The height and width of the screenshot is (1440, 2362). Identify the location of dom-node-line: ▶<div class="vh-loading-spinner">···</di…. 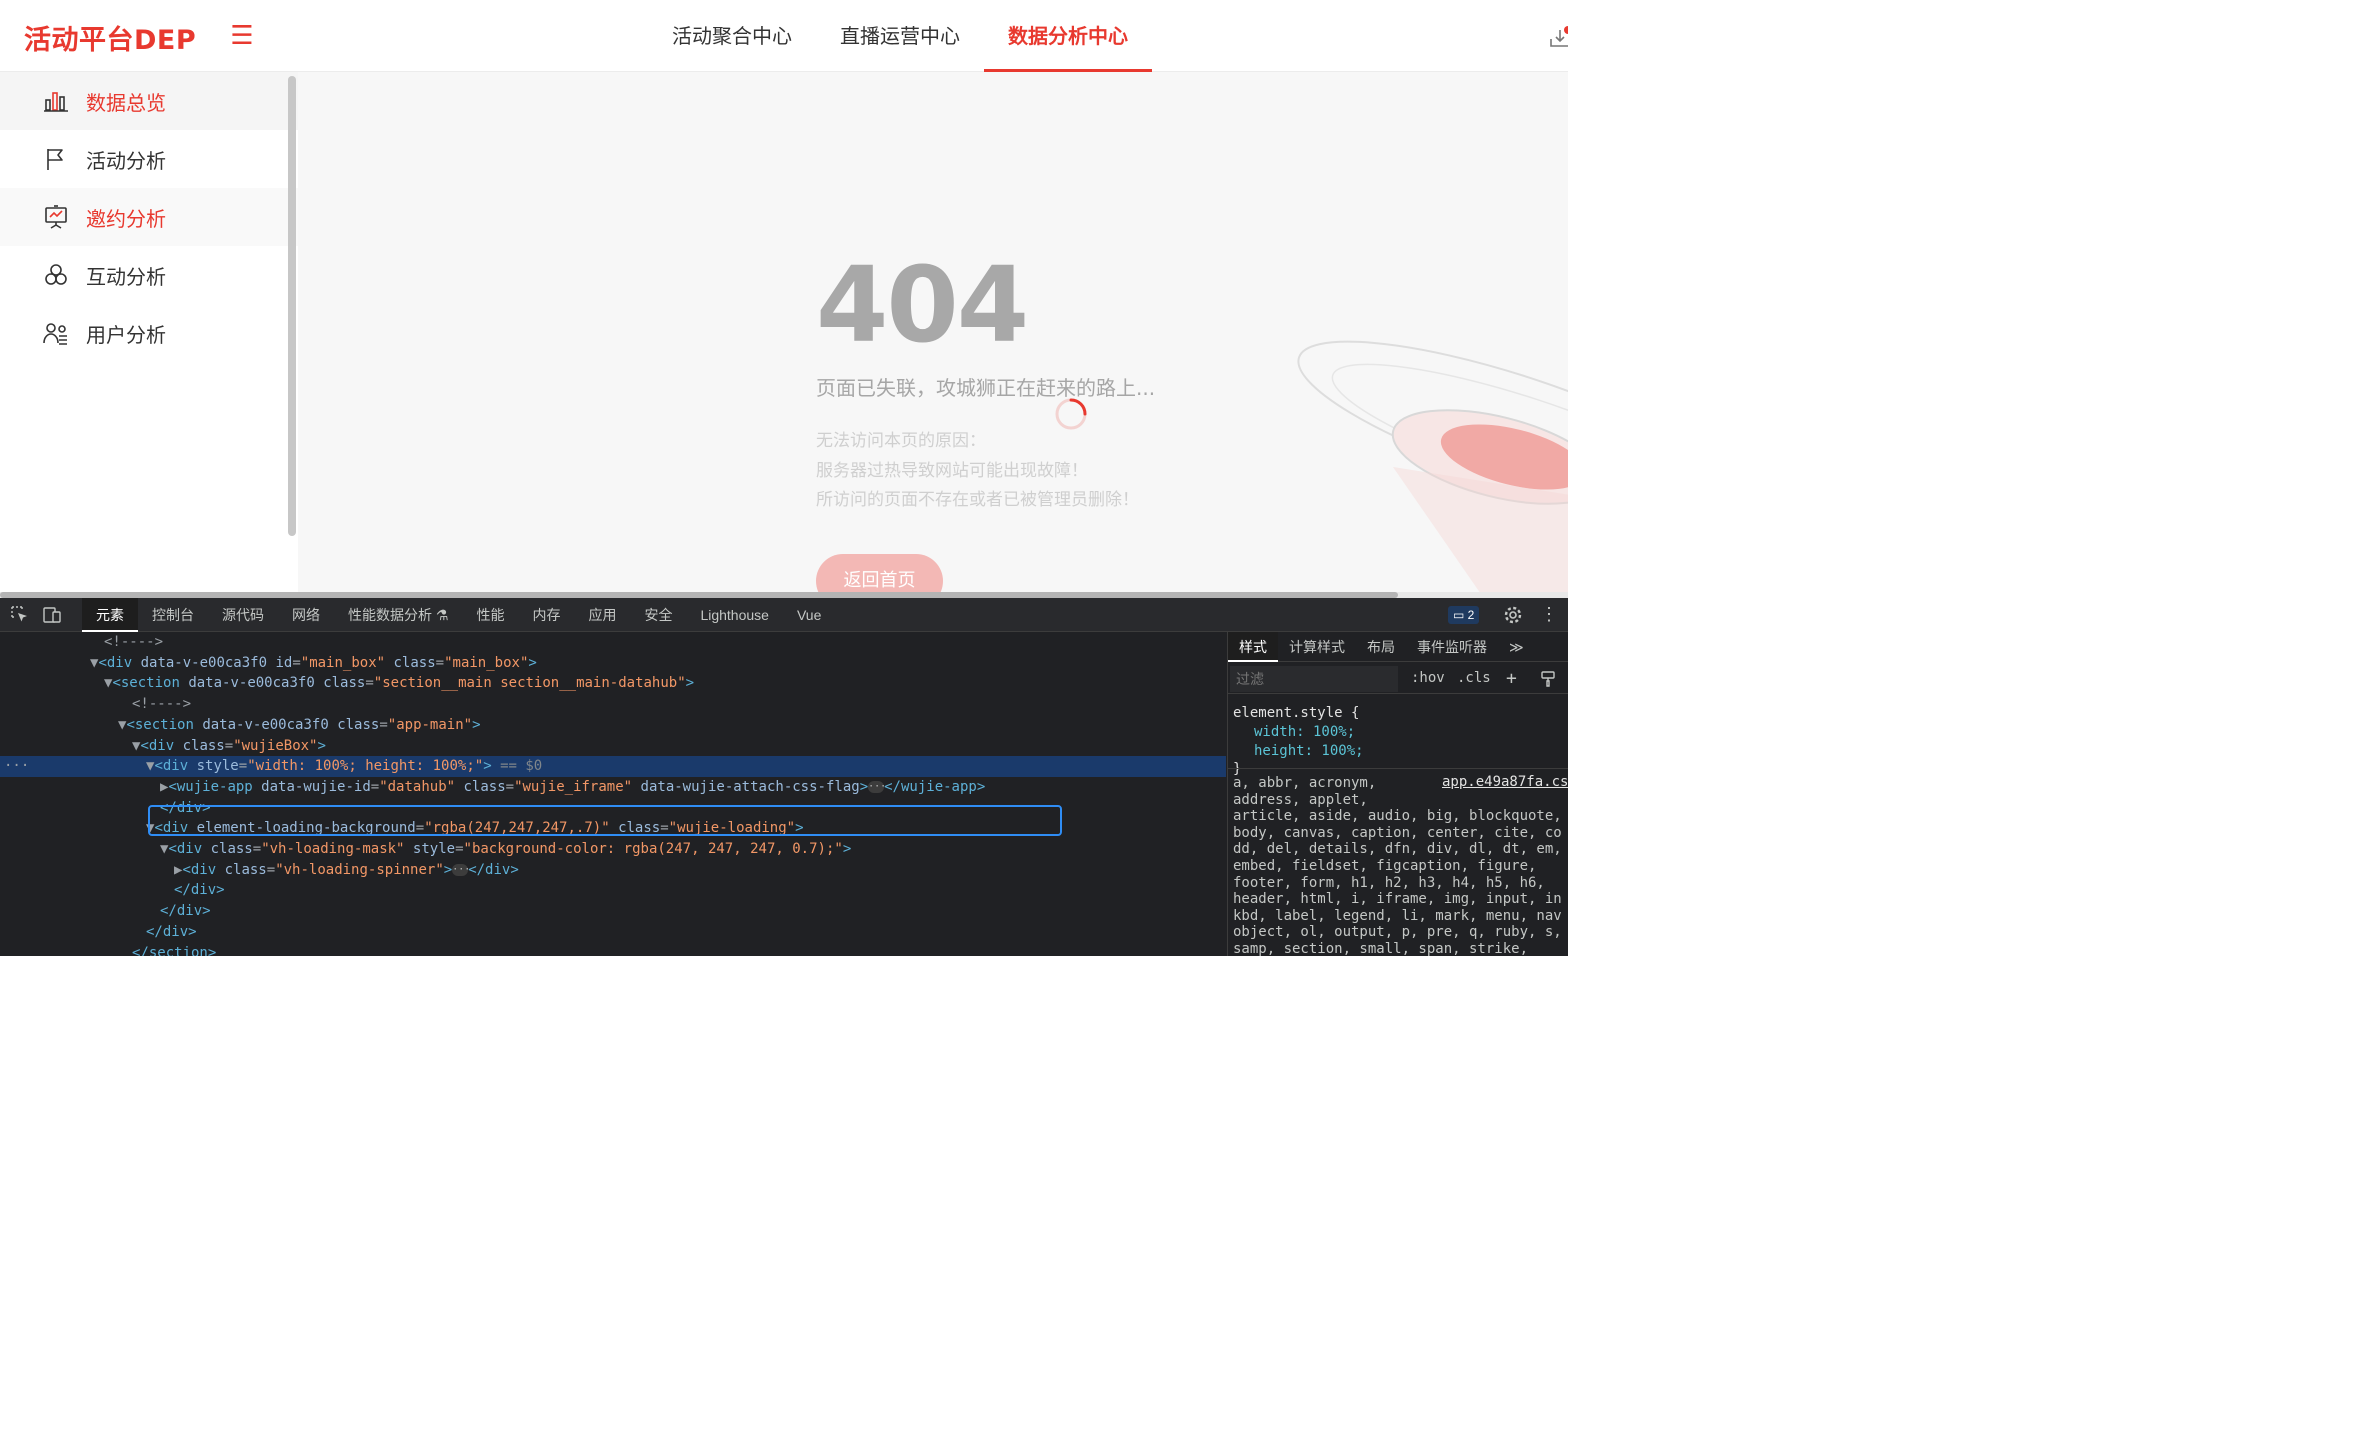
(613, 870).